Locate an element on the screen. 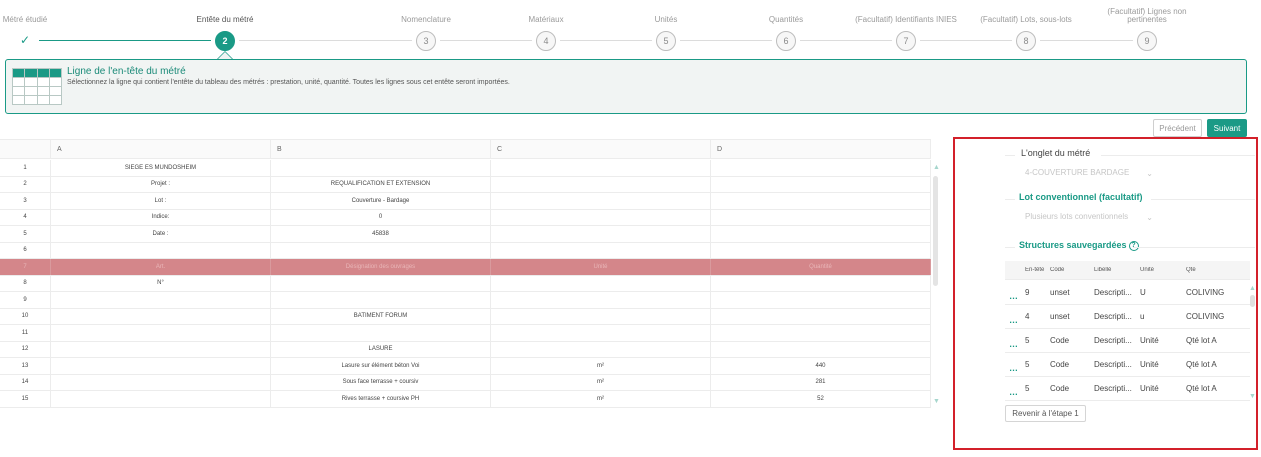 The image size is (1261, 457). step-label: Nomenclature is located at coordinates (426, 19).